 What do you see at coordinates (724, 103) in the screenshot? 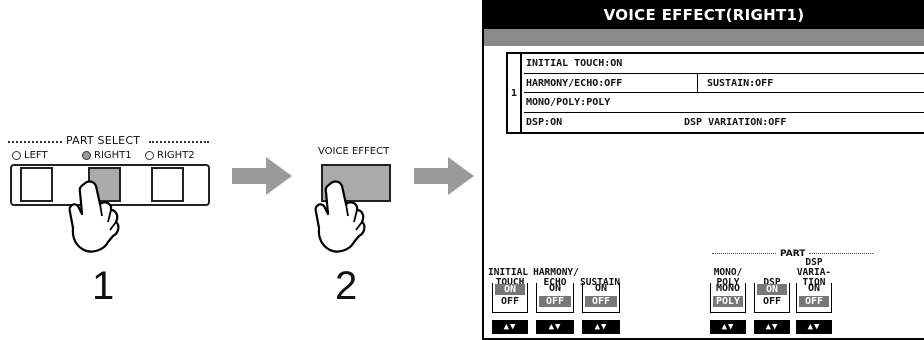
I see `row-mono-poly: MONO/POLY:POLY` at bounding box center [724, 103].